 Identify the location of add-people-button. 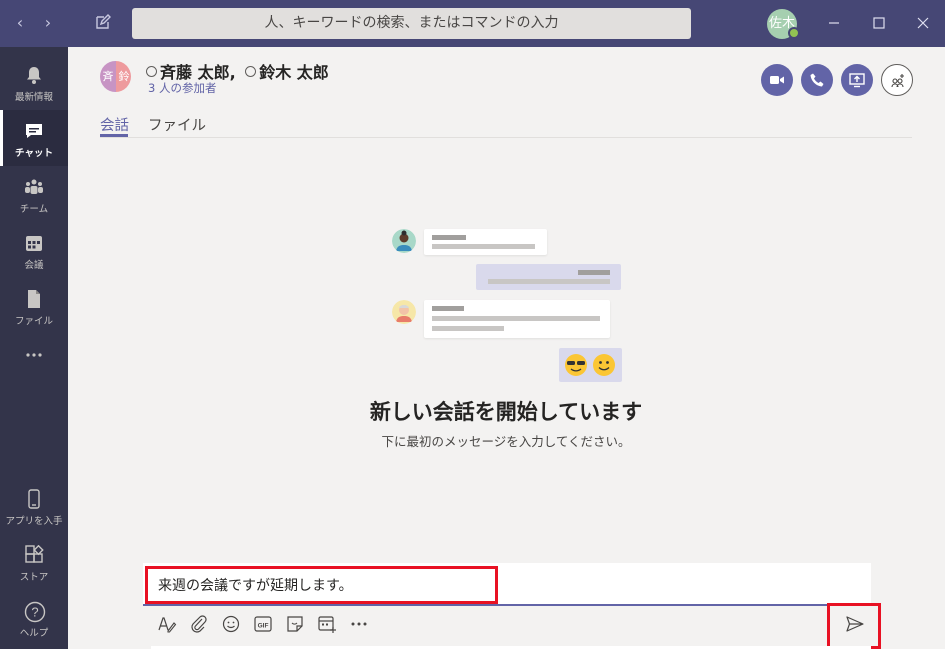
(897, 80).